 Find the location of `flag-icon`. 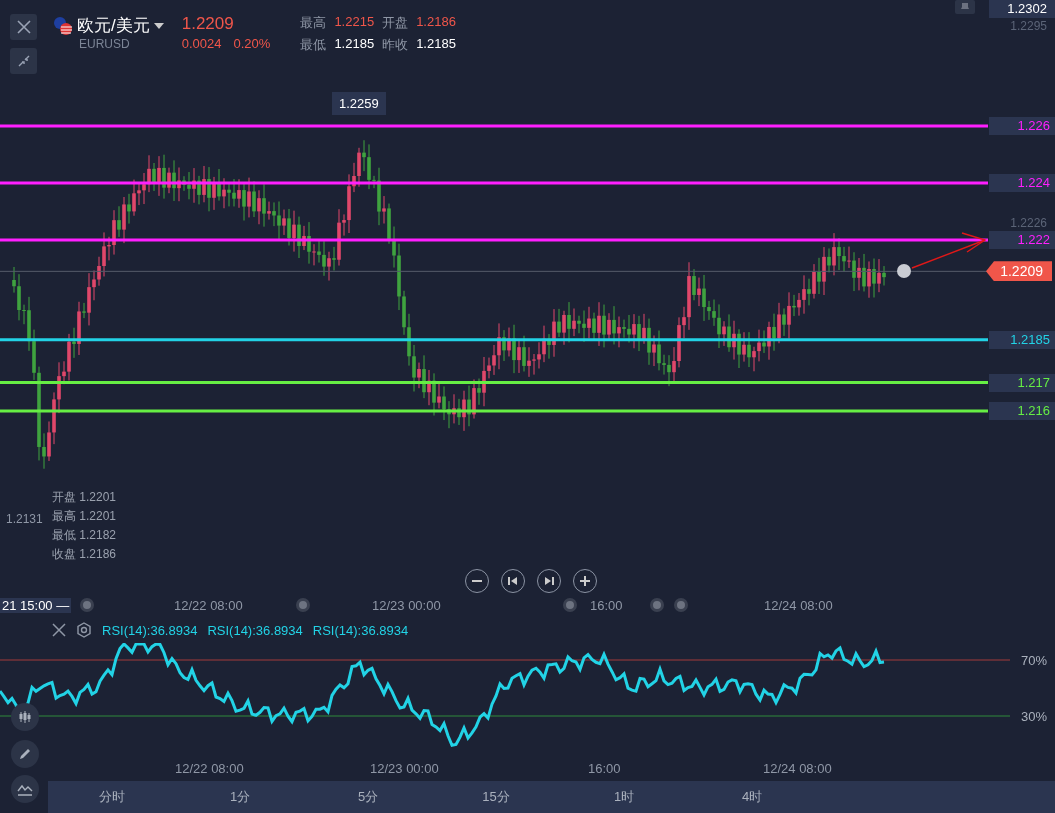

flag-icon is located at coordinates (63, 25).